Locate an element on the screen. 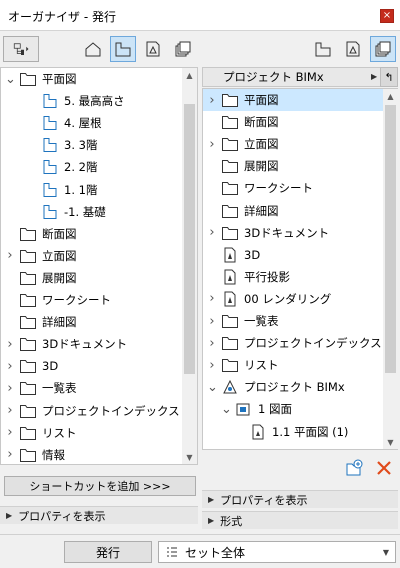 Image resolution: width=400 pixels, height=568 pixels. navigator-menu-button is located at coordinates (21, 49).